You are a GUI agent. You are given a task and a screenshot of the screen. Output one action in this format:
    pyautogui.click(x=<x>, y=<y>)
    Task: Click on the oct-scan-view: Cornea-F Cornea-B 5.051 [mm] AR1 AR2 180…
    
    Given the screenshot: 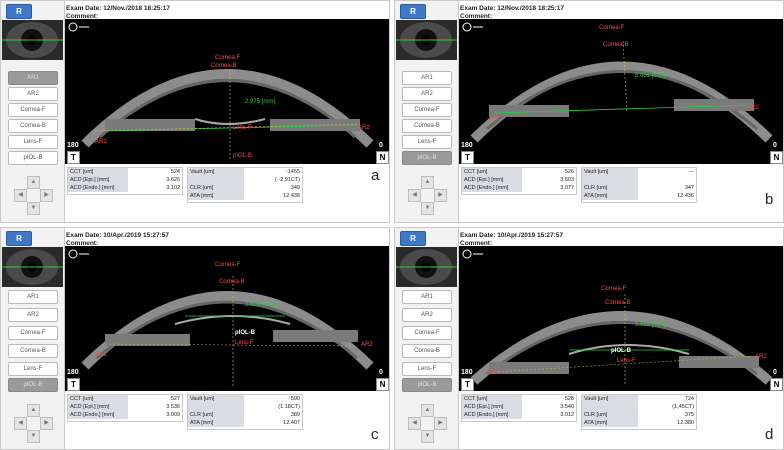 What is the action you would take?
    pyautogui.click(x=621, y=91)
    